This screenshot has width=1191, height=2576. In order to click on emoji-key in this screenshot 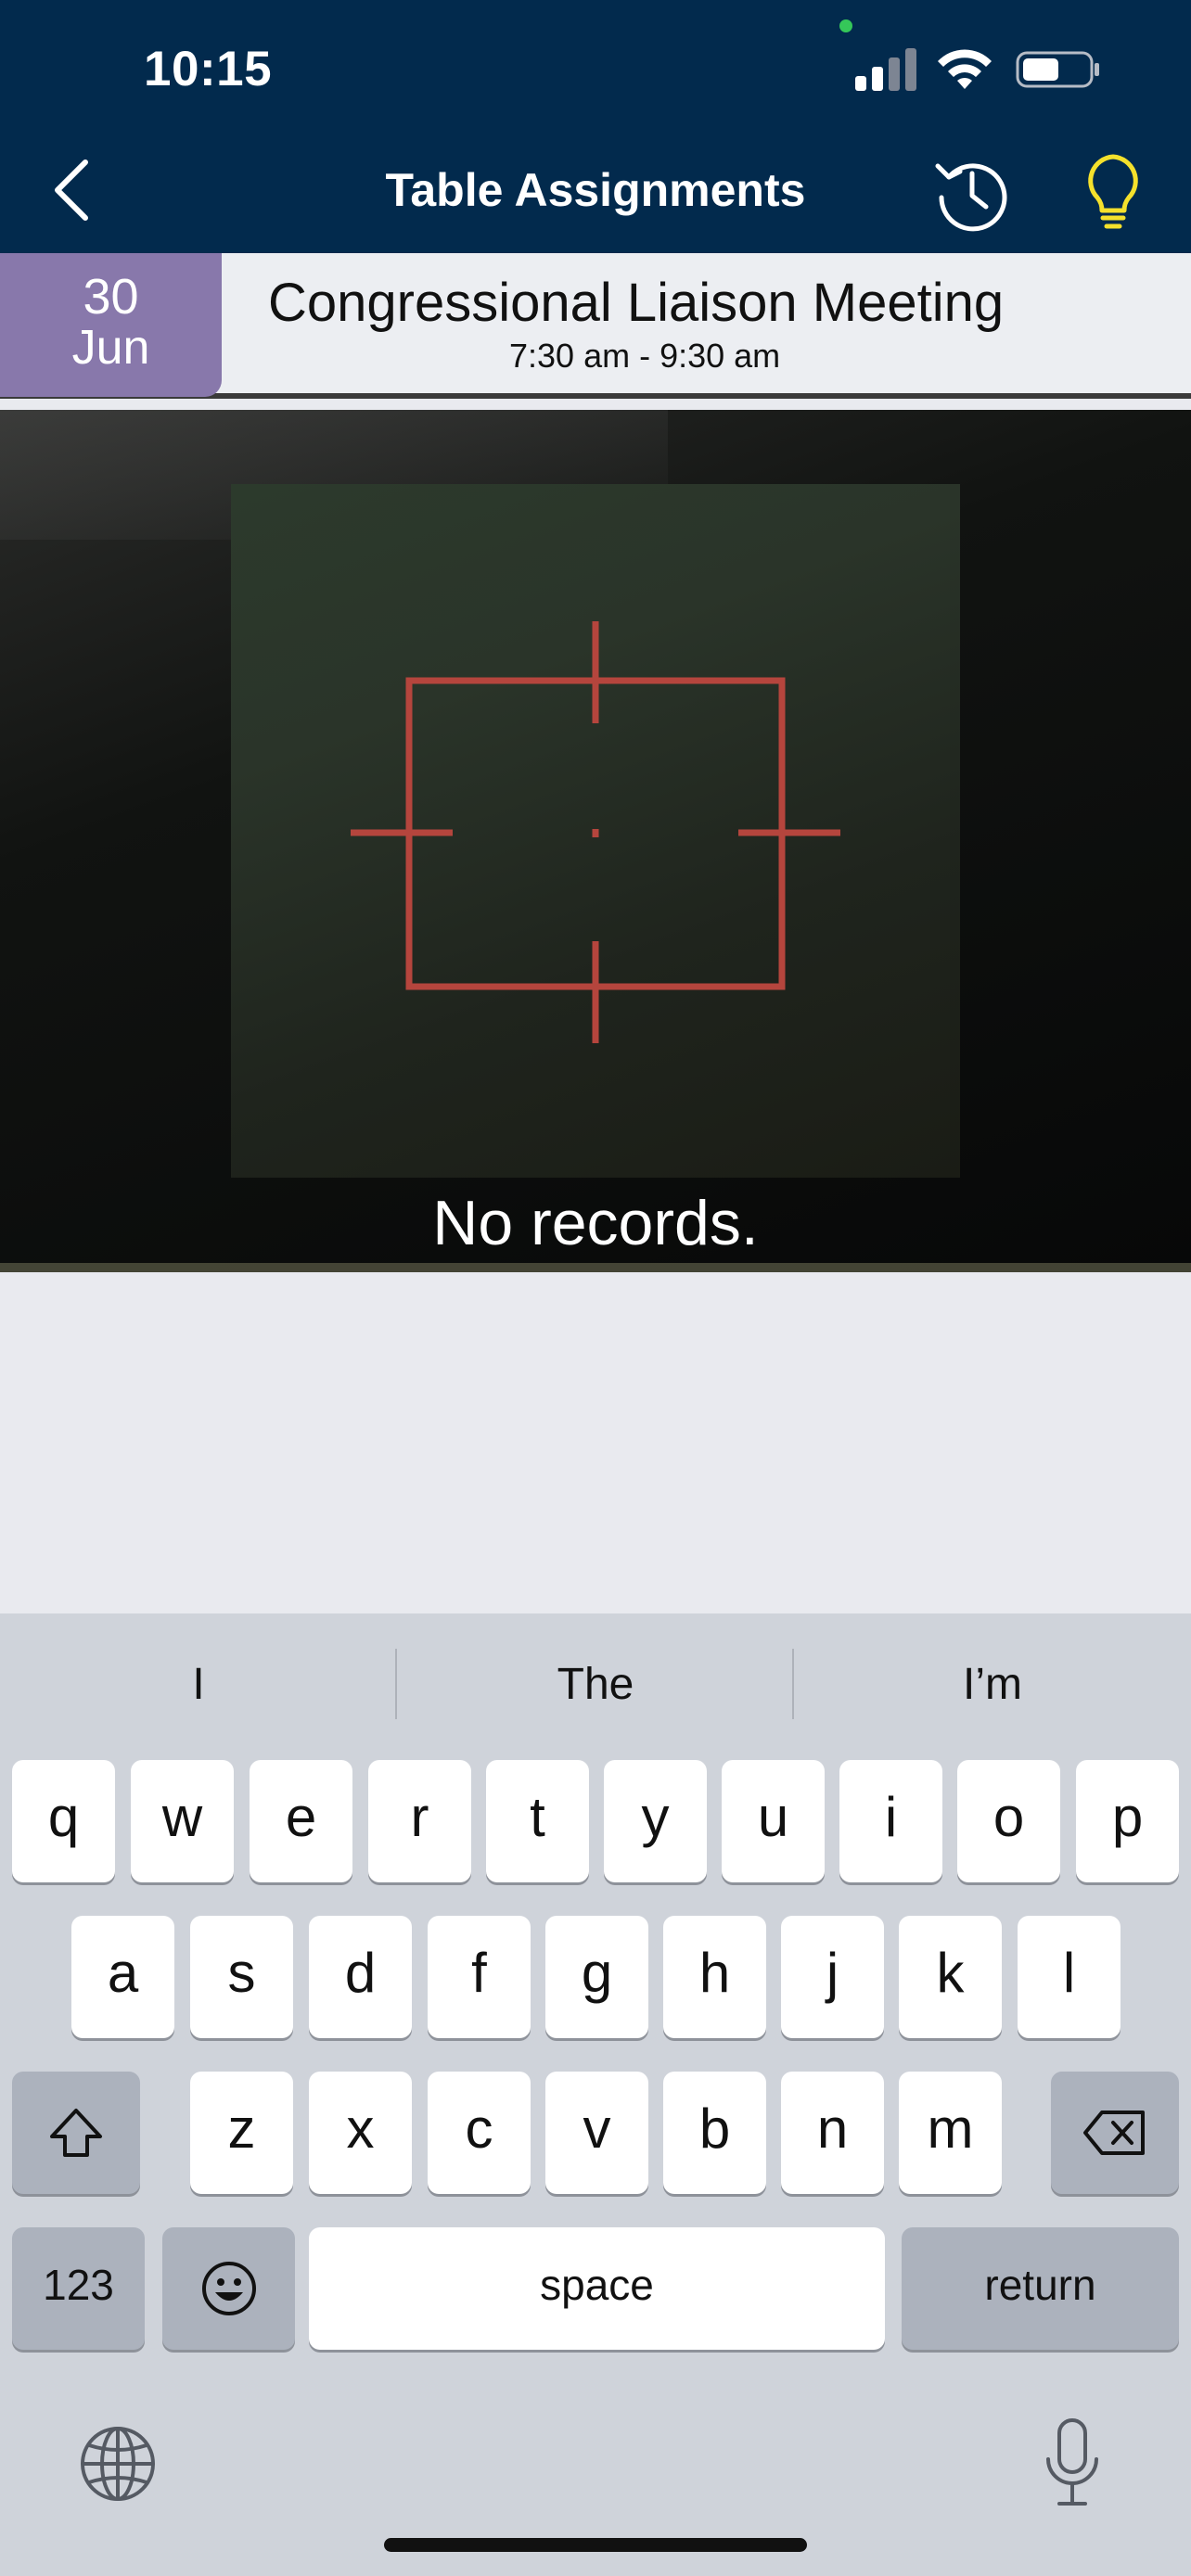, I will do `click(228, 2288)`.